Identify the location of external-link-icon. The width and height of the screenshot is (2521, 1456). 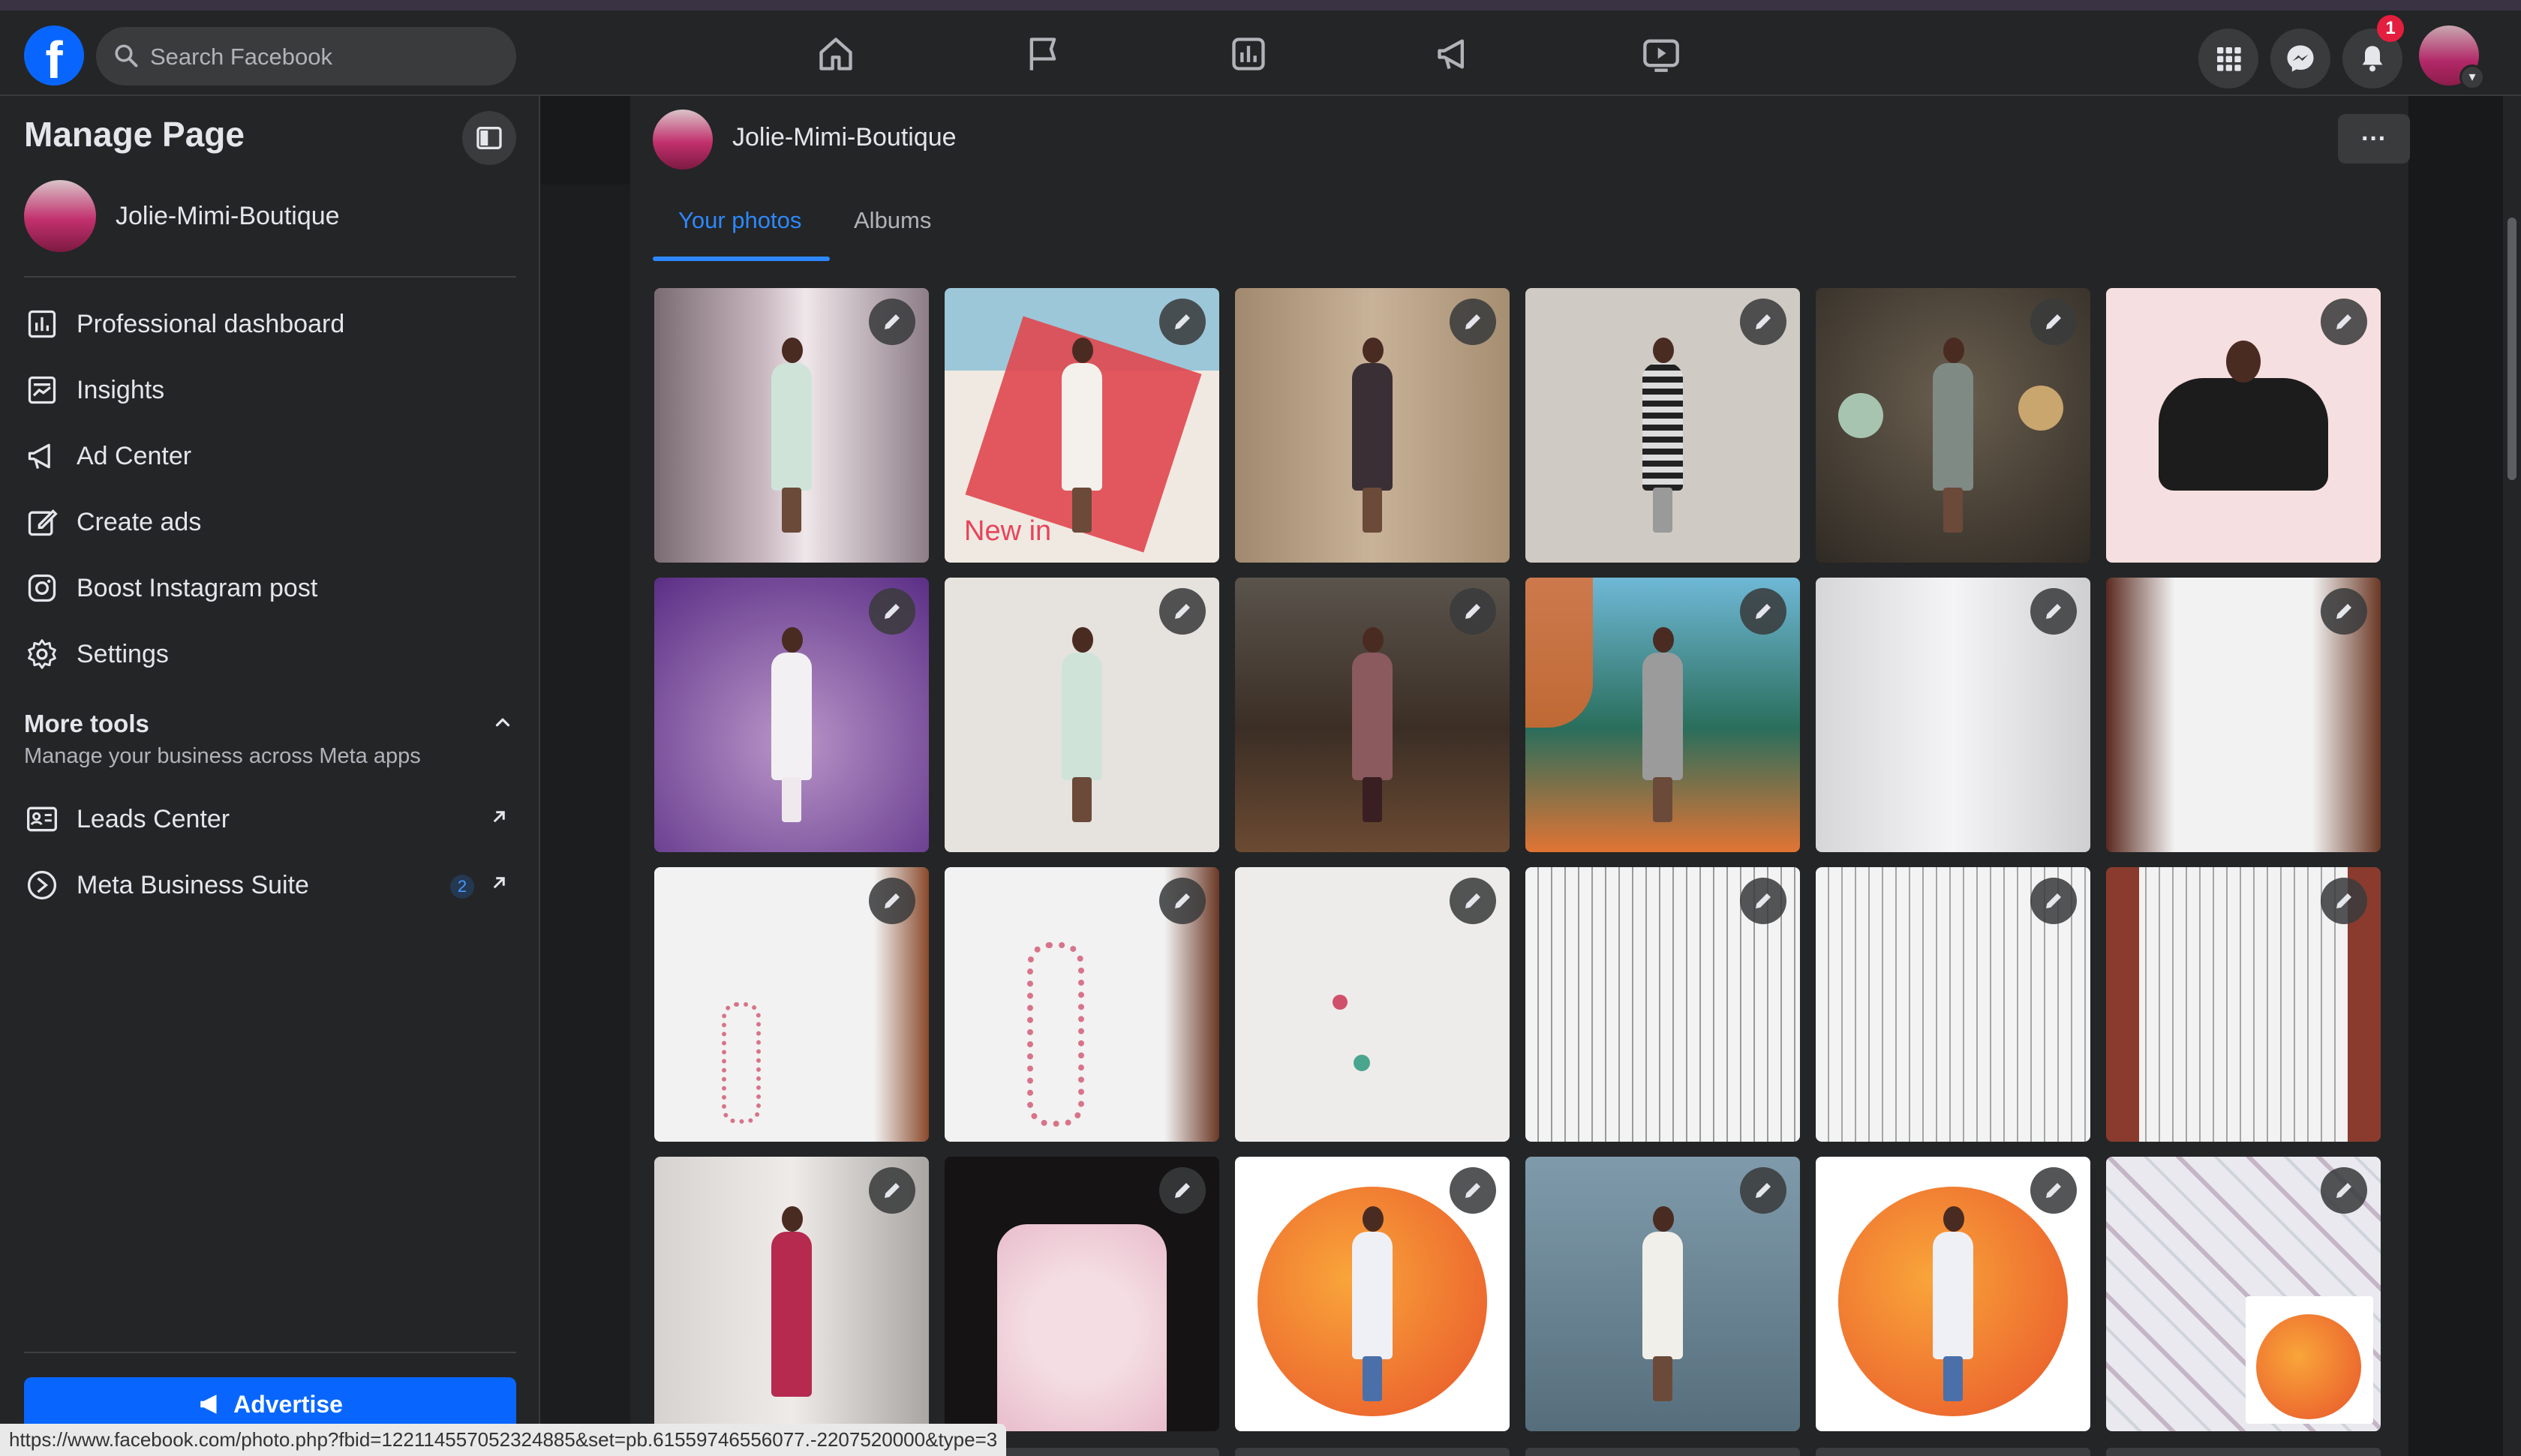
(499, 819).